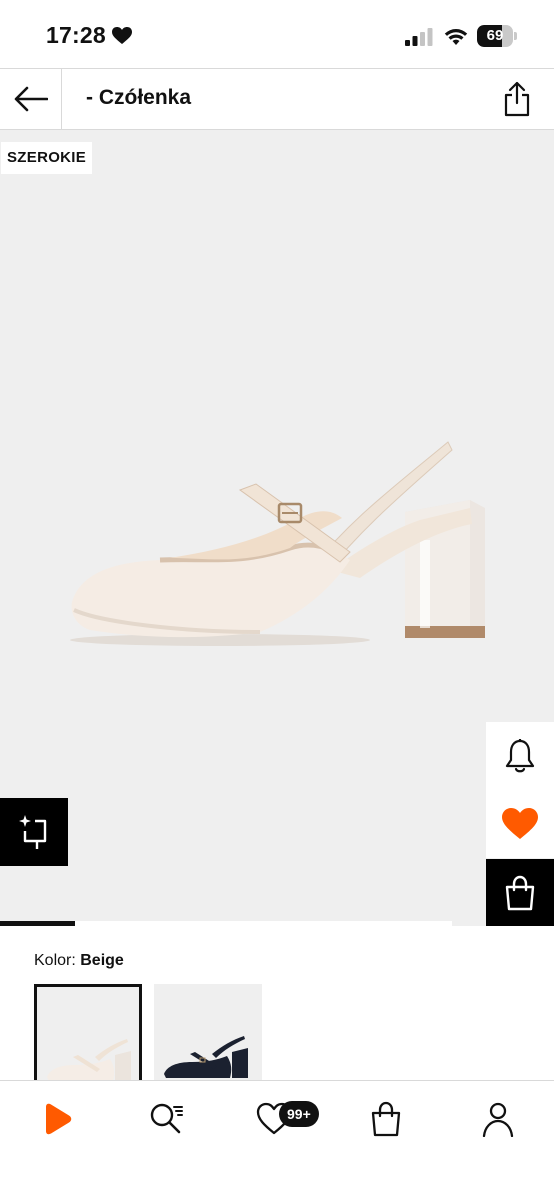 The image size is (554, 1199). I want to click on sparkle-crop-icon, so click(33, 832).